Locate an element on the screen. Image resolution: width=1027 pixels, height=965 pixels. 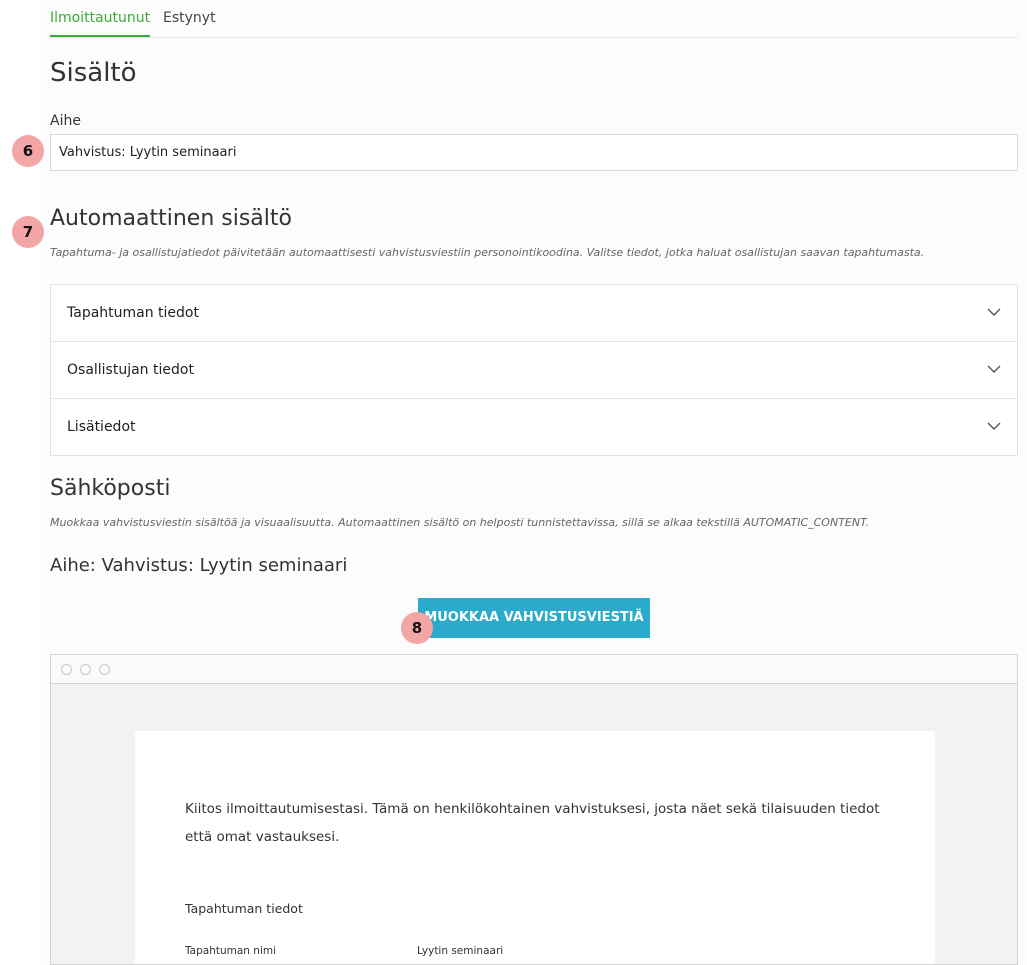
accordion-event-details: Tapahtuman tiedot is located at coordinates (534, 313).